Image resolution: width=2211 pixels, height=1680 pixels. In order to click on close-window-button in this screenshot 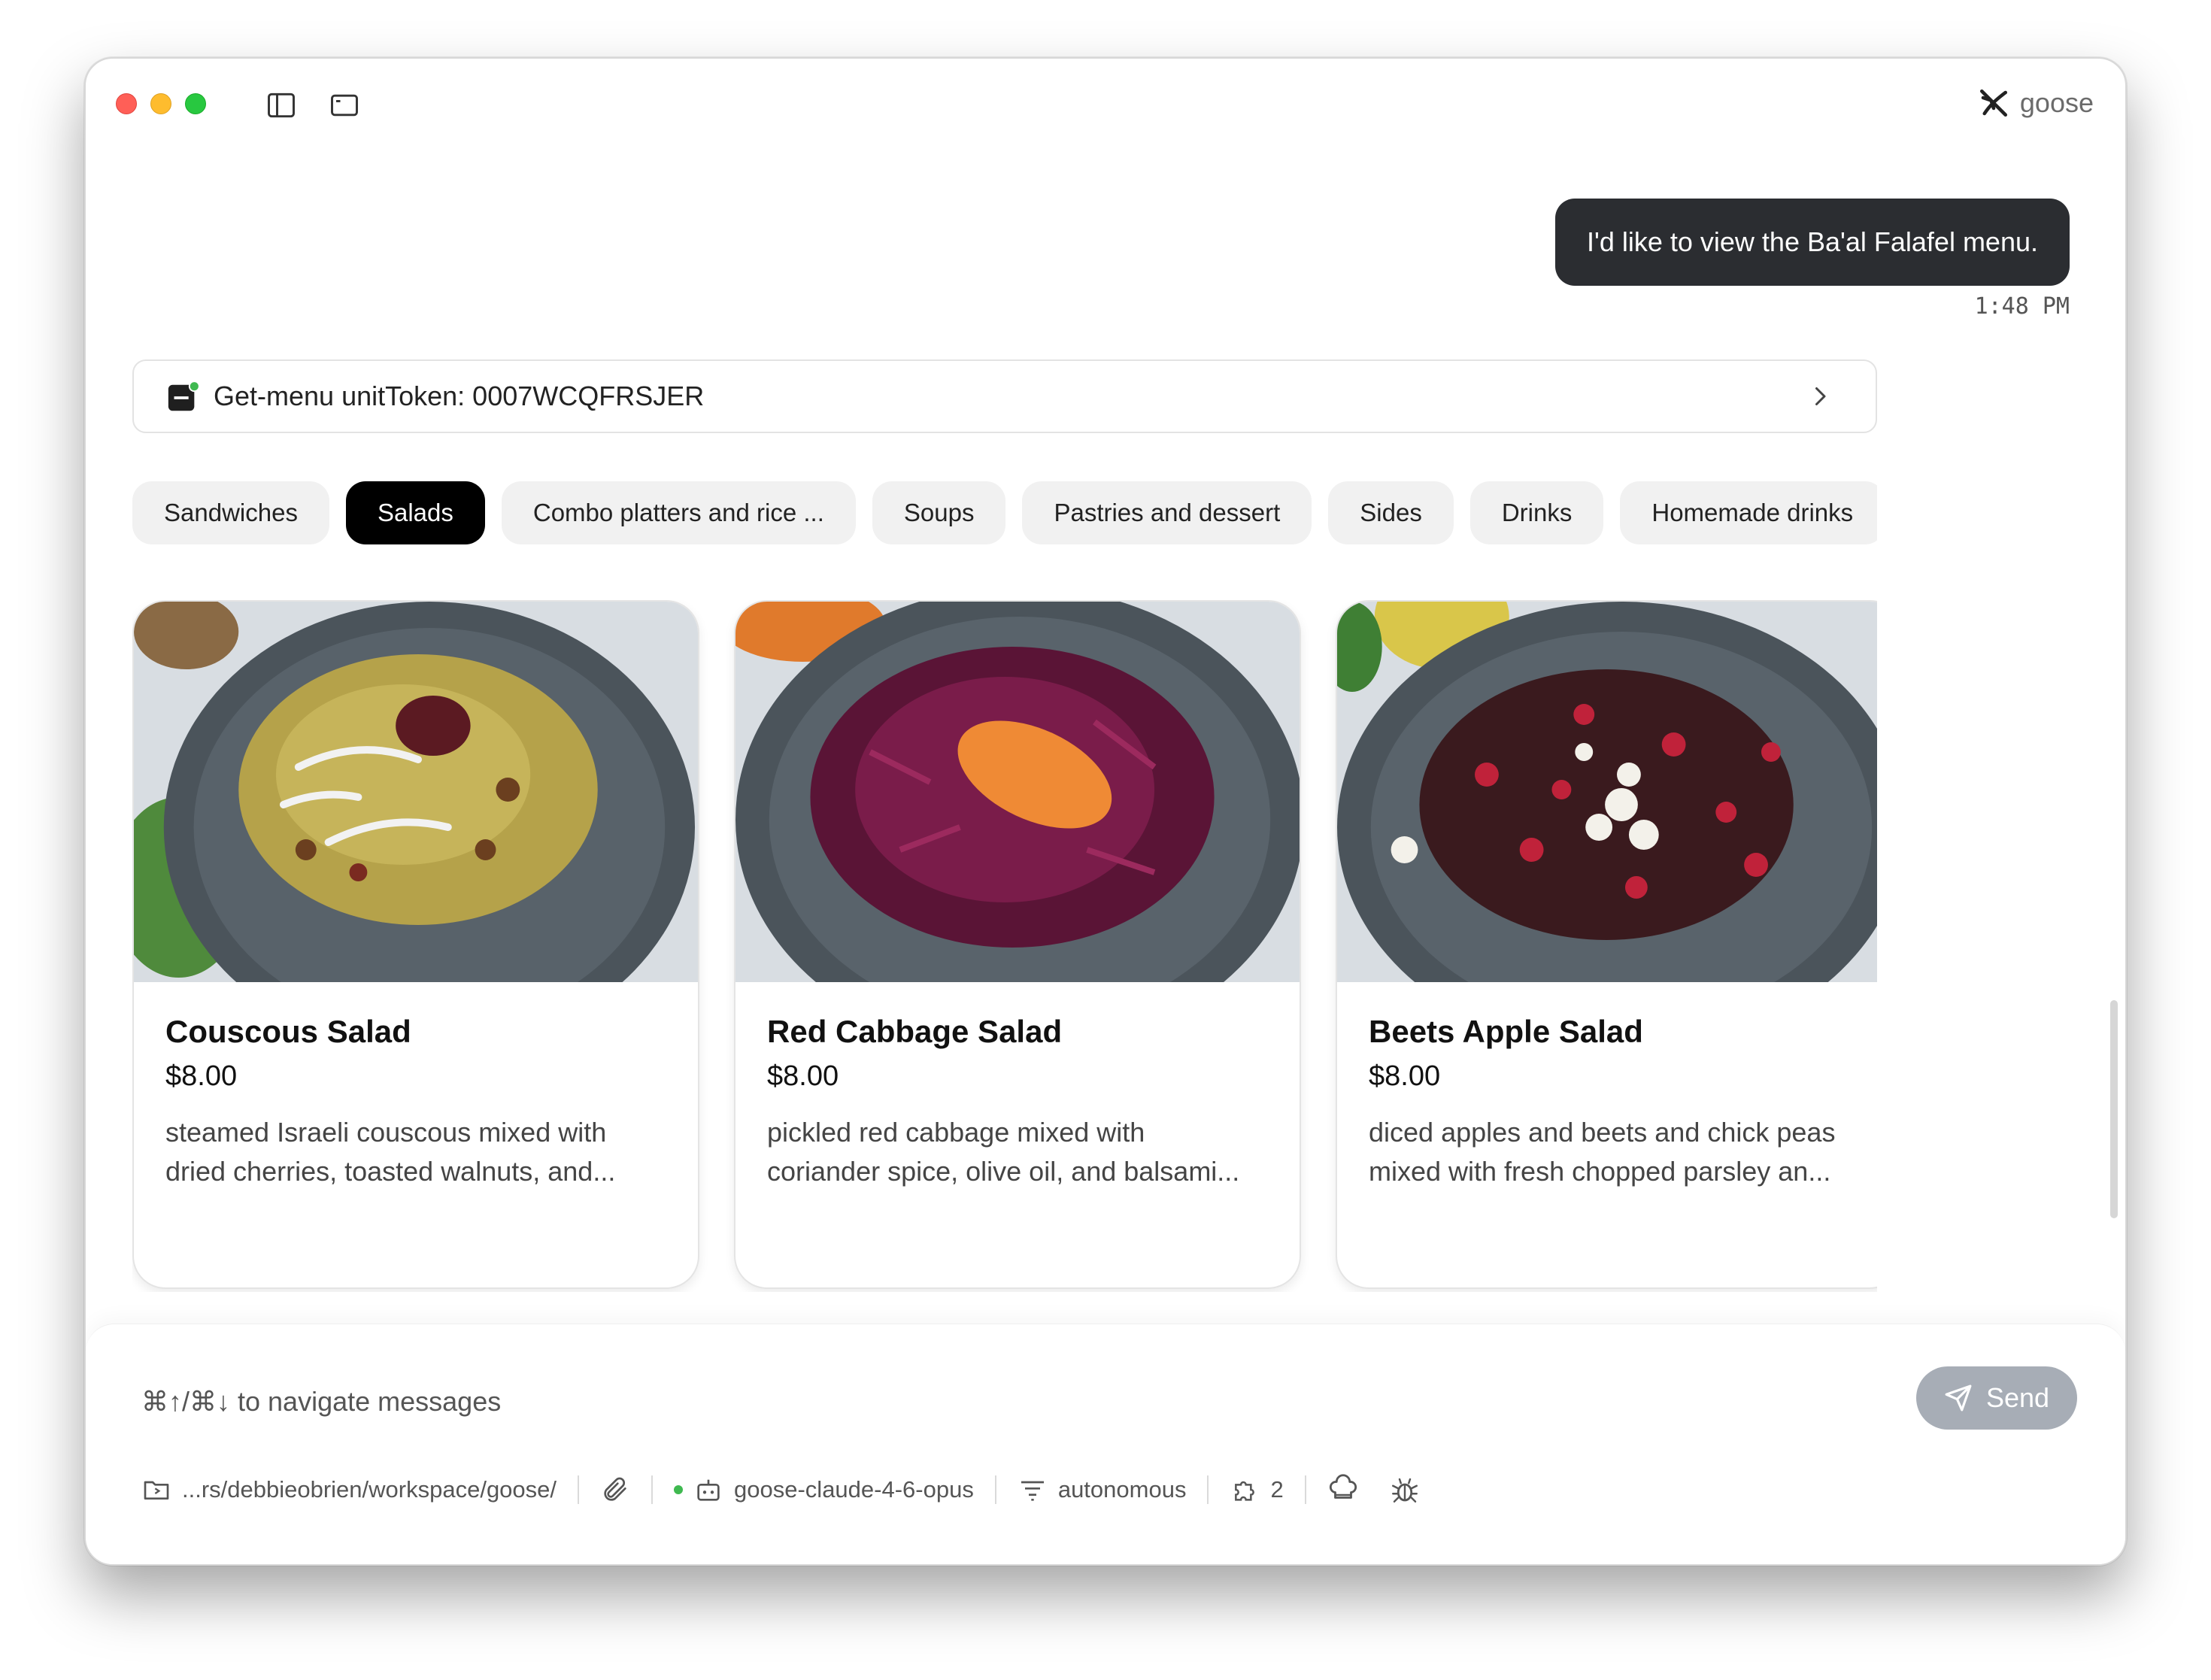, I will do `click(126, 103)`.